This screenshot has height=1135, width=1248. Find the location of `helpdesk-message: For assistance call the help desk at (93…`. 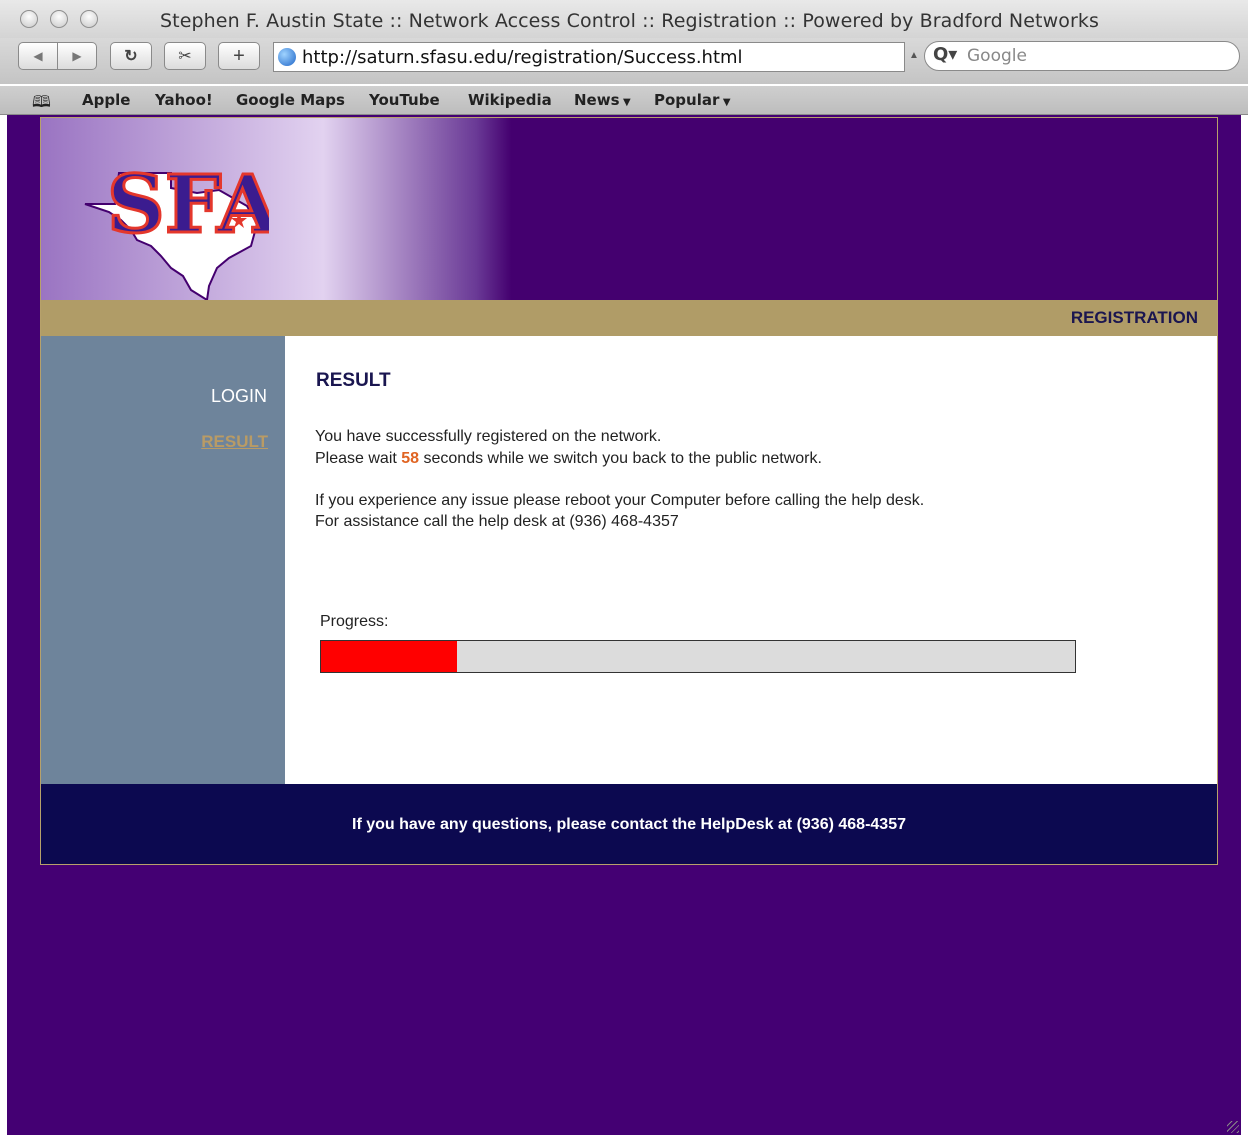

helpdesk-message: For assistance call the help desk at (93… is located at coordinates (497, 521).